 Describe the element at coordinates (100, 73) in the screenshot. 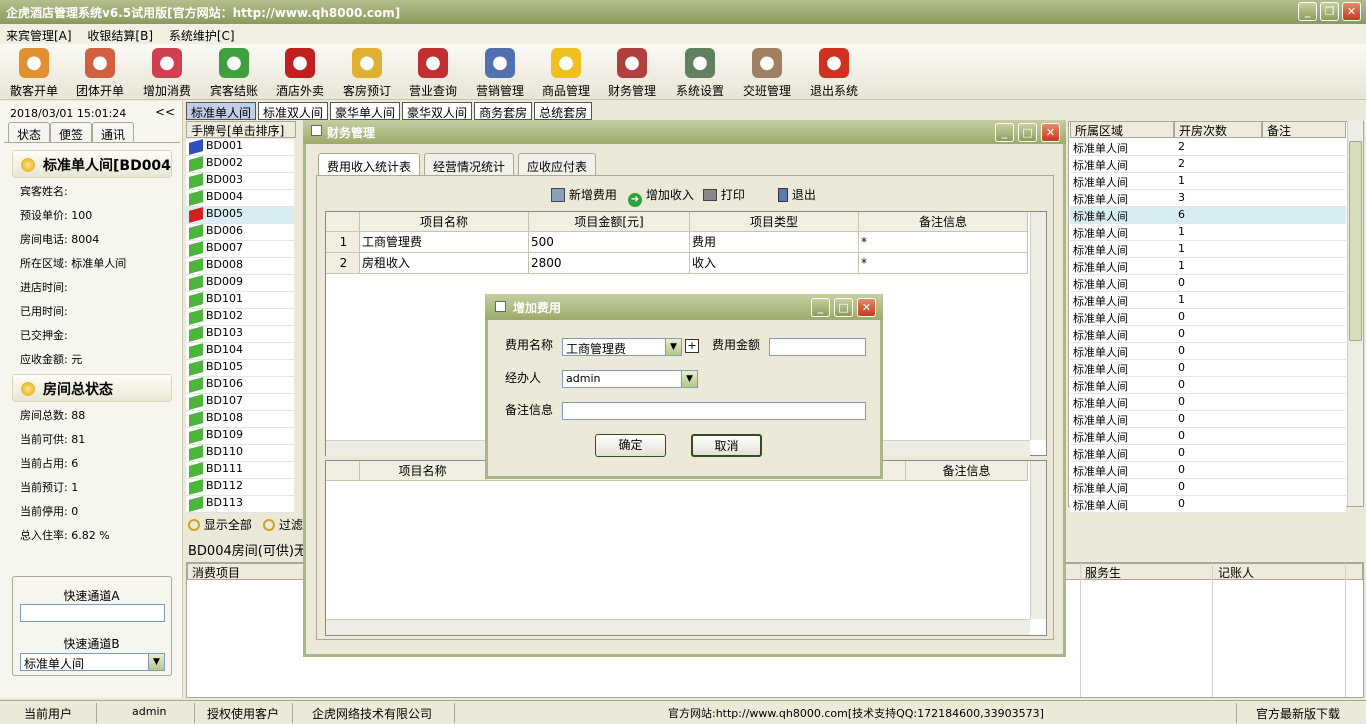

I see `toolbar-button-1: ● 团体开单` at that location.